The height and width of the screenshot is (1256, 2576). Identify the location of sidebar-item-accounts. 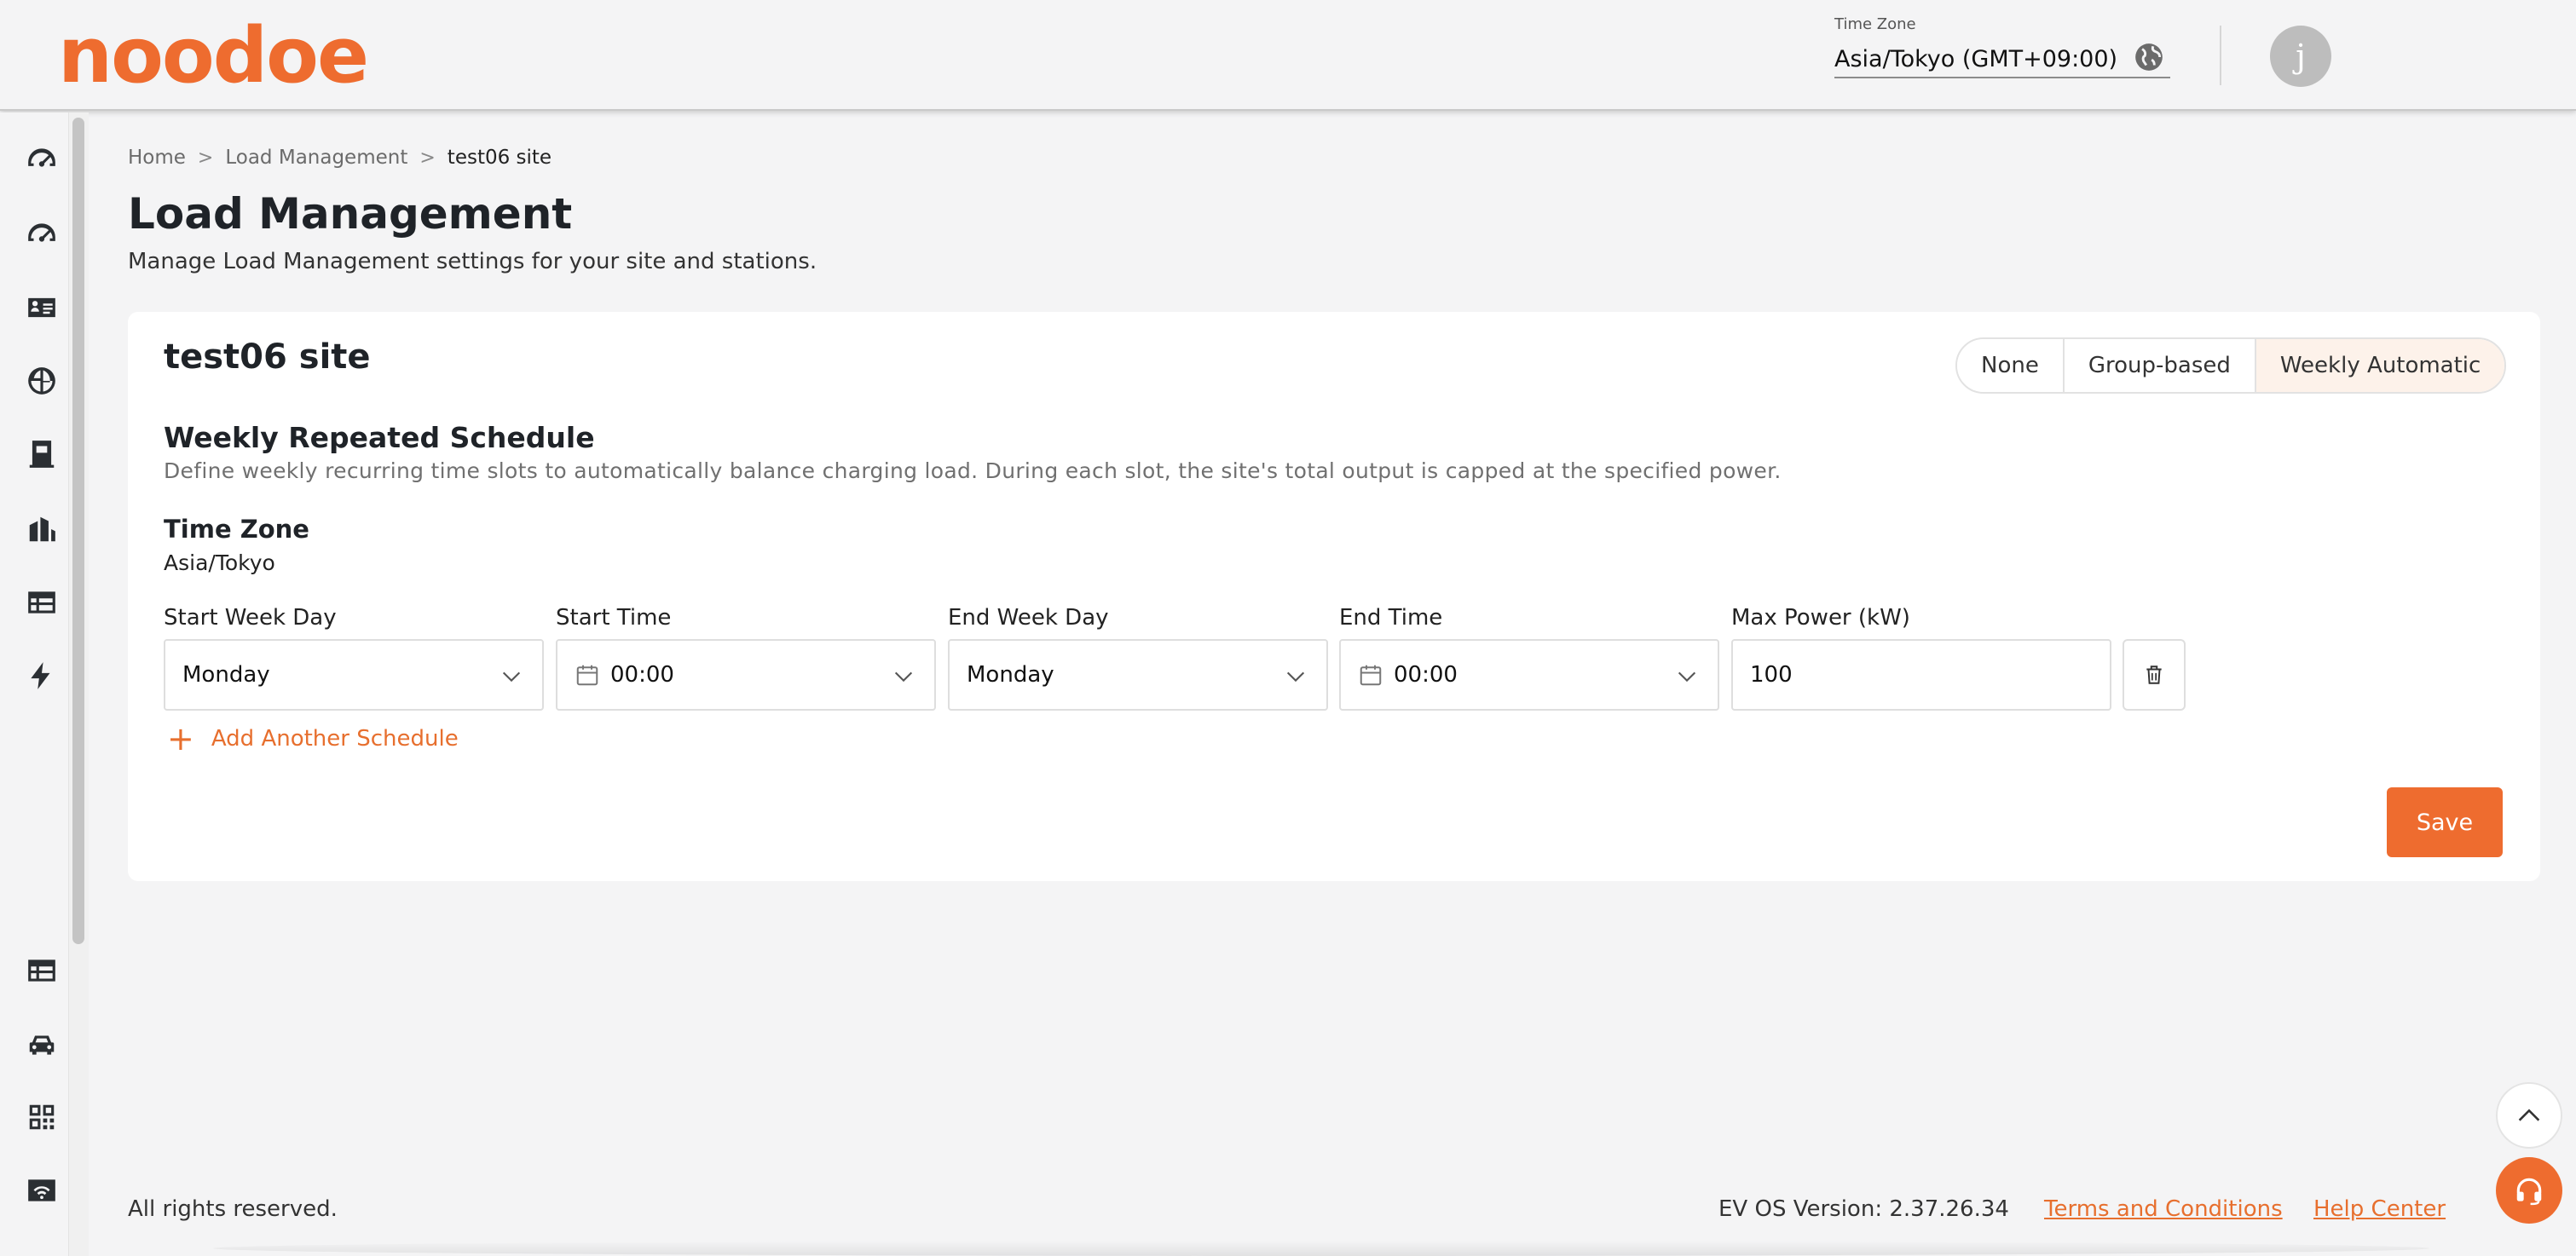
(42, 308).